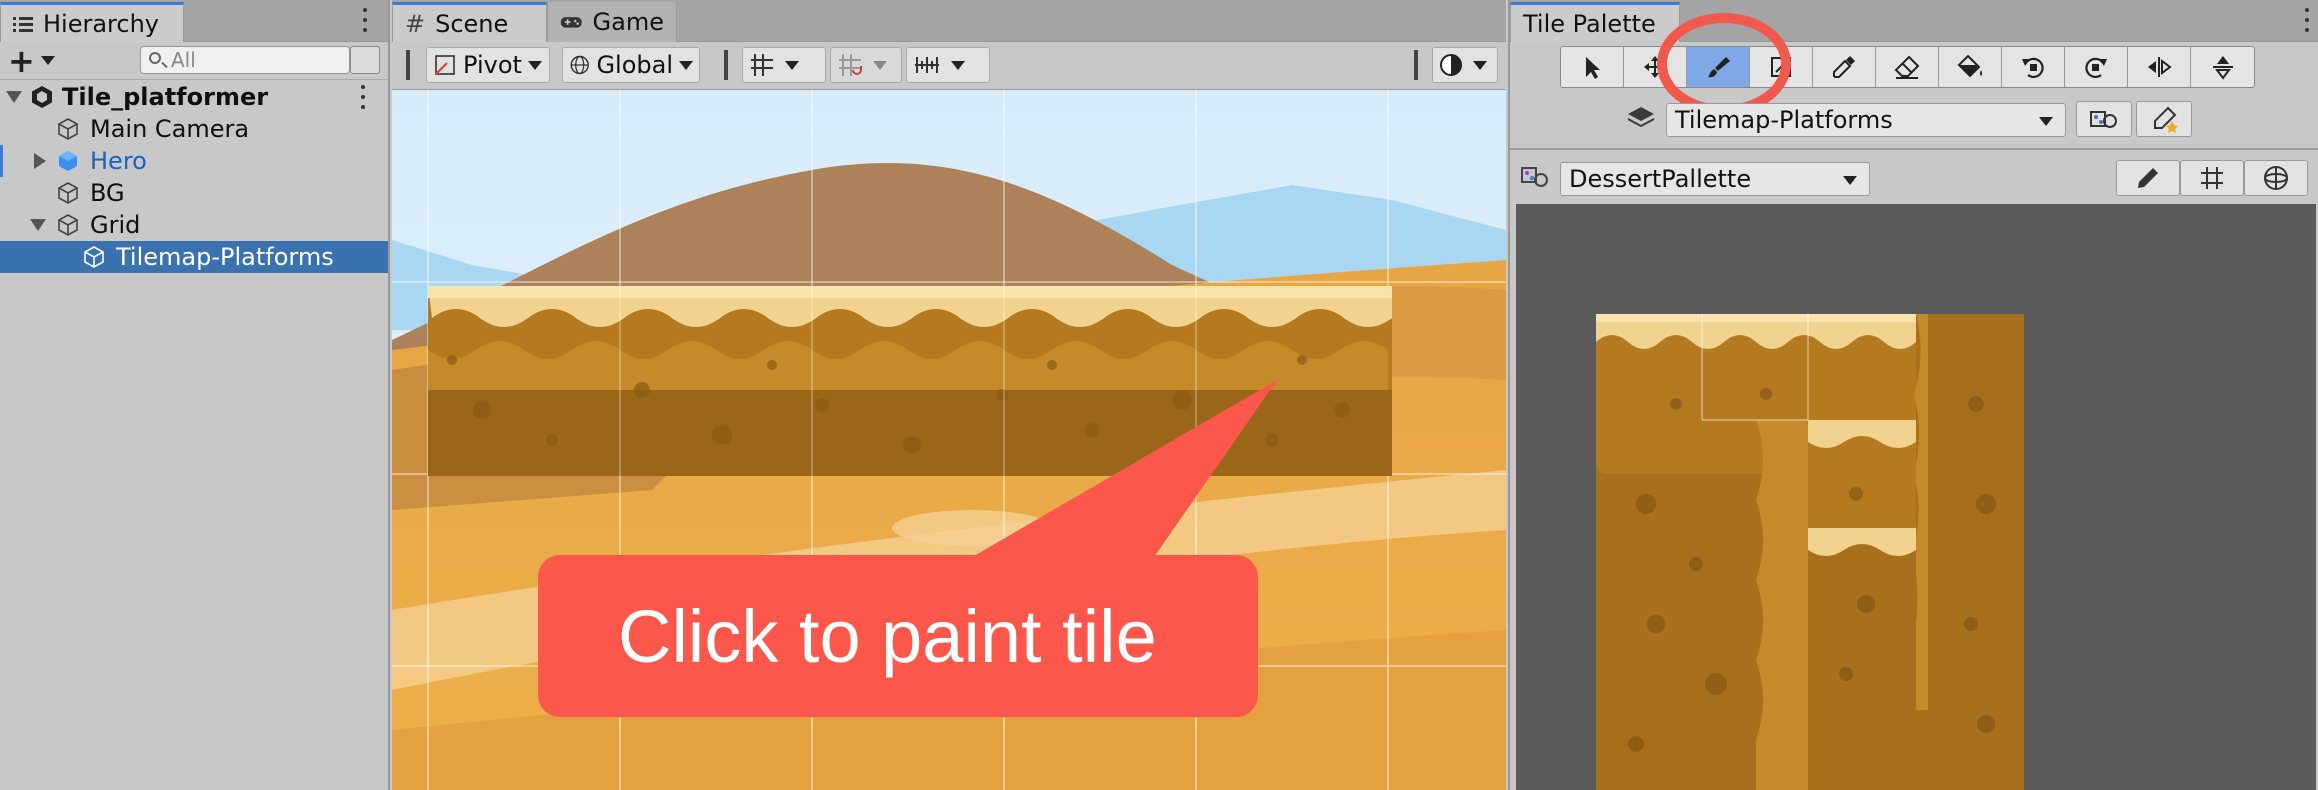 This screenshot has height=790, width=2318. I want to click on flip-y-tool-button, so click(2222, 67).